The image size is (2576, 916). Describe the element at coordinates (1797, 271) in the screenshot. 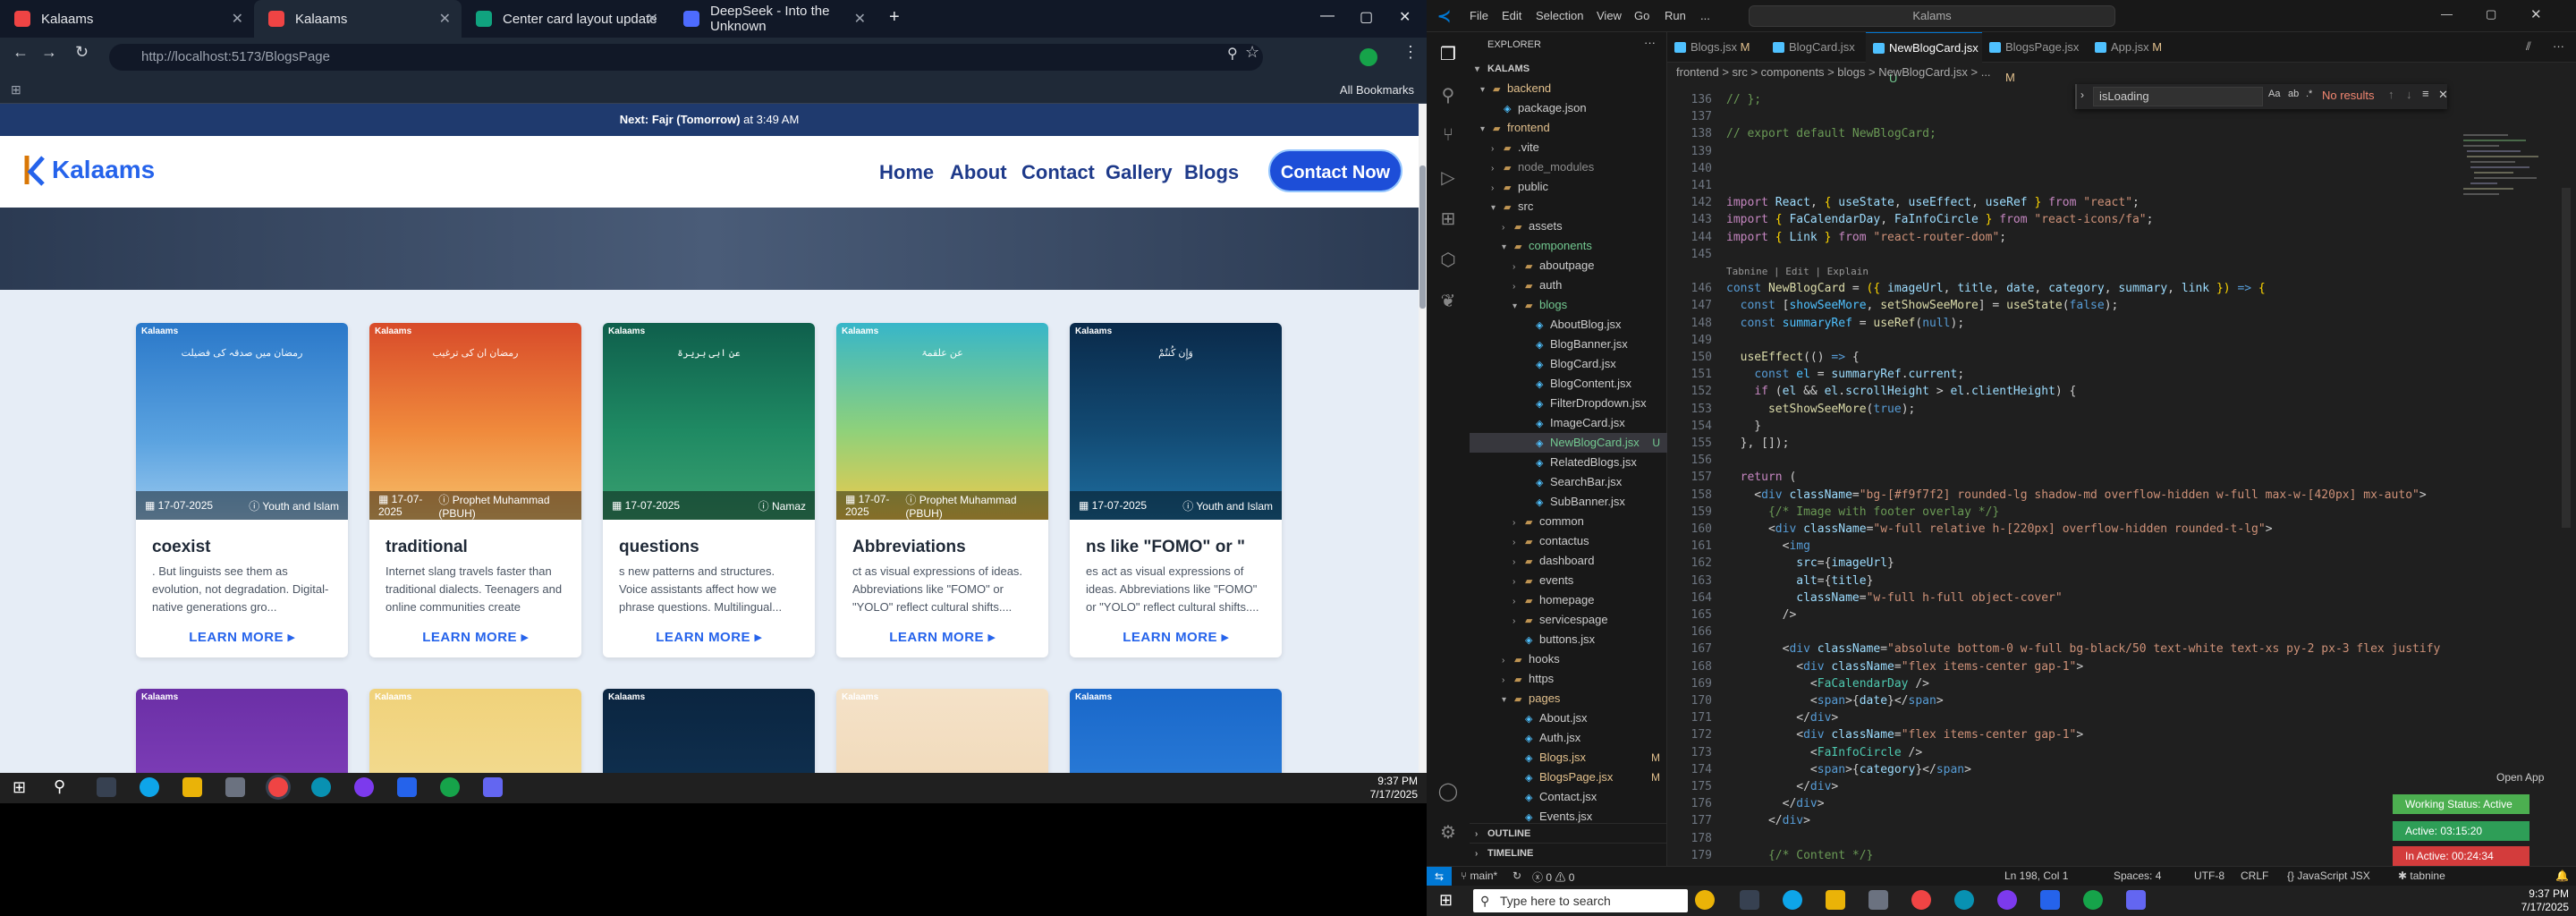

I see `codelens: Tabnine | Edit | Explain` at that location.